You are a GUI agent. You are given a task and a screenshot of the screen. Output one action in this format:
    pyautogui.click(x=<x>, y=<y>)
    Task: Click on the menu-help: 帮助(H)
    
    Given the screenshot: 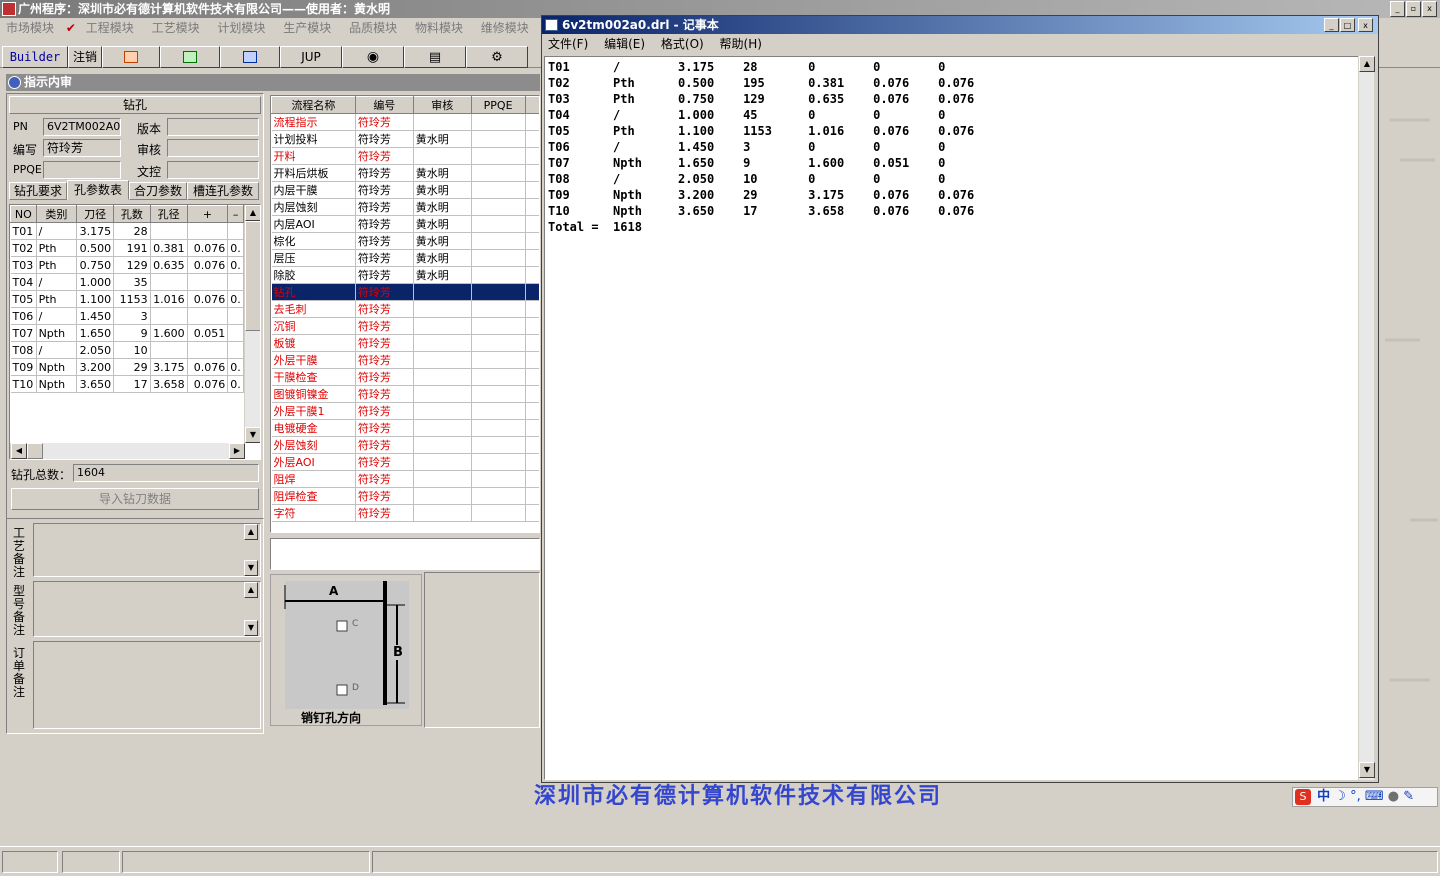 What is the action you would take?
    pyautogui.click(x=741, y=44)
    